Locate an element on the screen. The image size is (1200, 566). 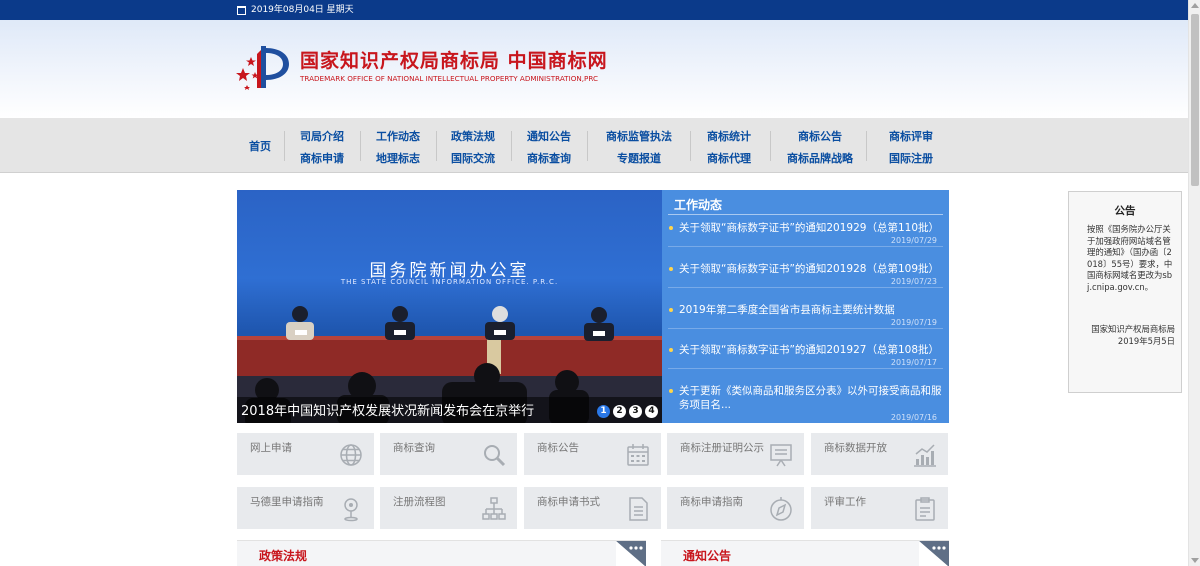
nav-item-geo-indication: 地理标志 is located at coordinates (398, 159).